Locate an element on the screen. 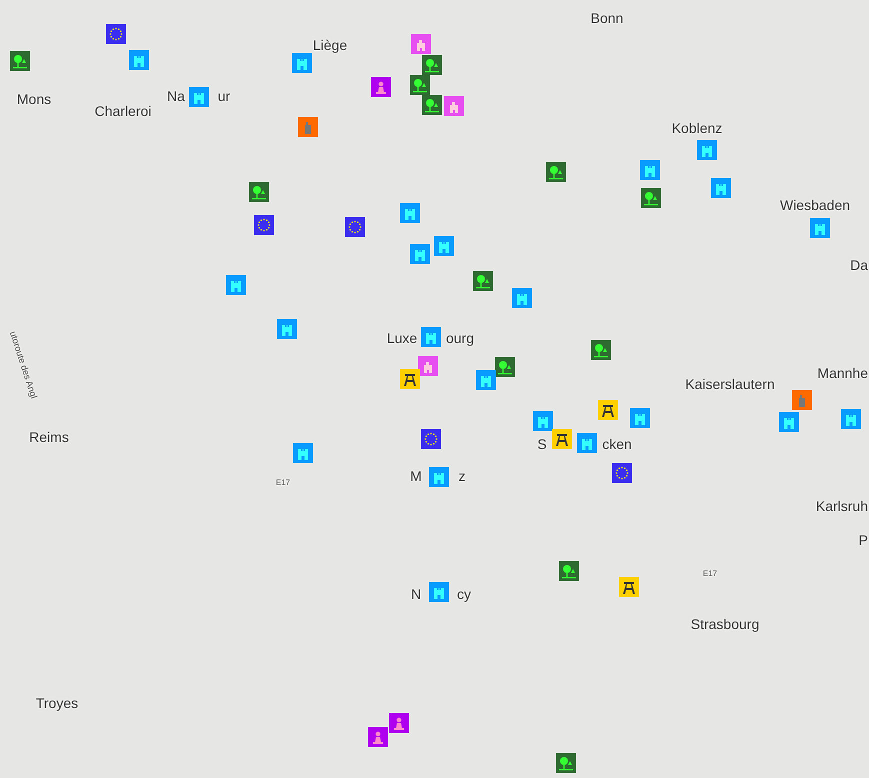 This screenshot has width=869, height=778. city-label: M is located at coordinates (416, 476).